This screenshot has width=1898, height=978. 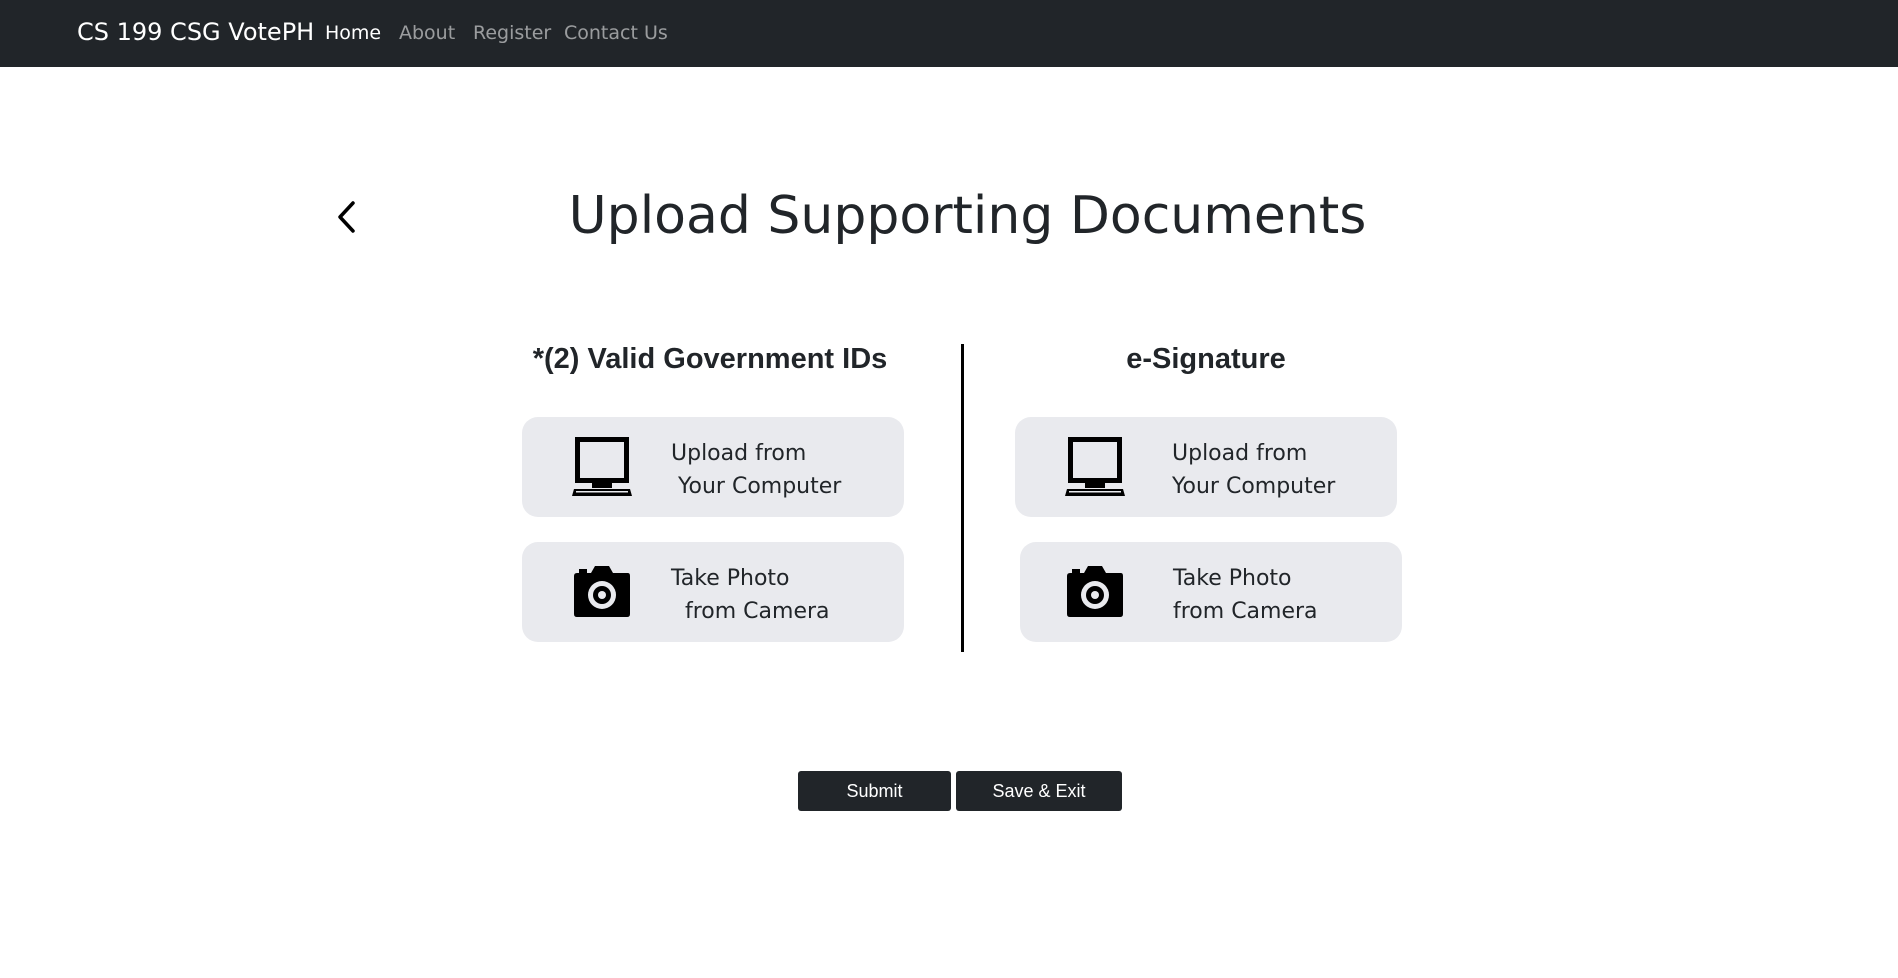 I want to click on nav-link-contact-us: Contact Us, so click(x=616, y=33).